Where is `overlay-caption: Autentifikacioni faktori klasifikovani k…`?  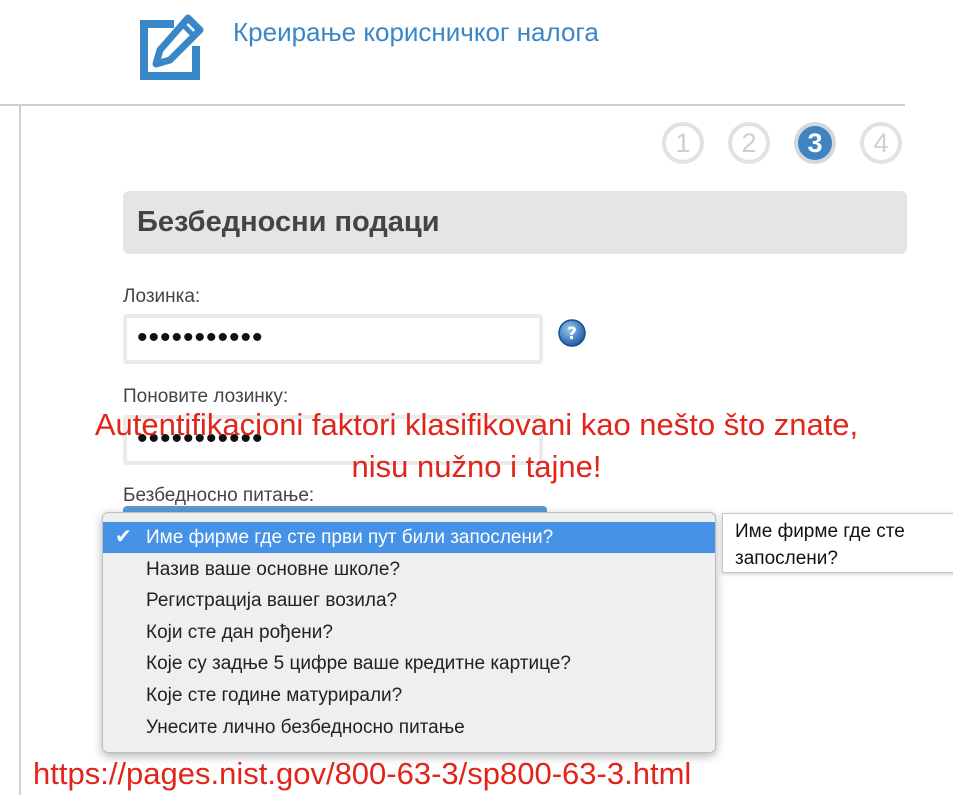
overlay-caption: Autentifikacioni faktori klasifikovani k… is located at coordinates (476, 446).